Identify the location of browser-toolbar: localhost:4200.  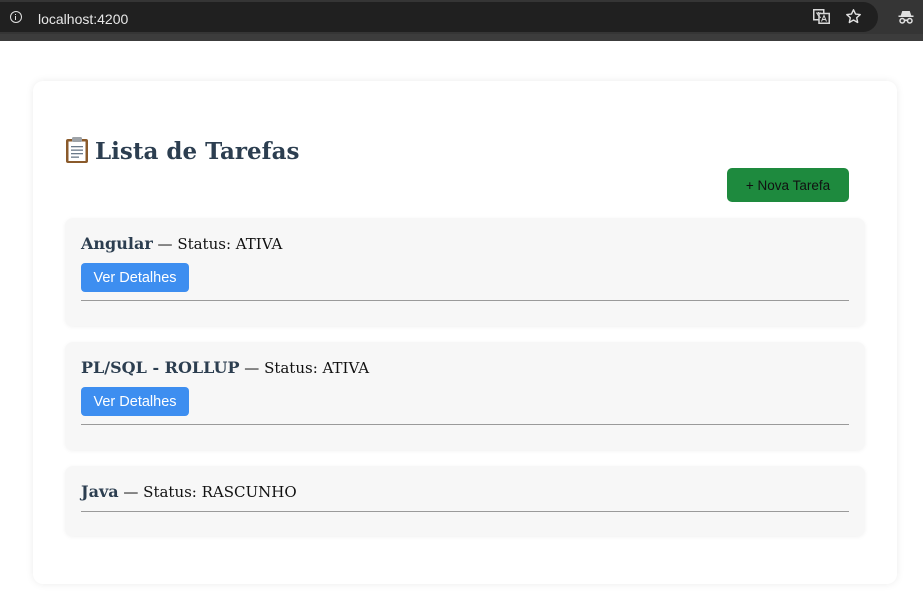
(461, 17).